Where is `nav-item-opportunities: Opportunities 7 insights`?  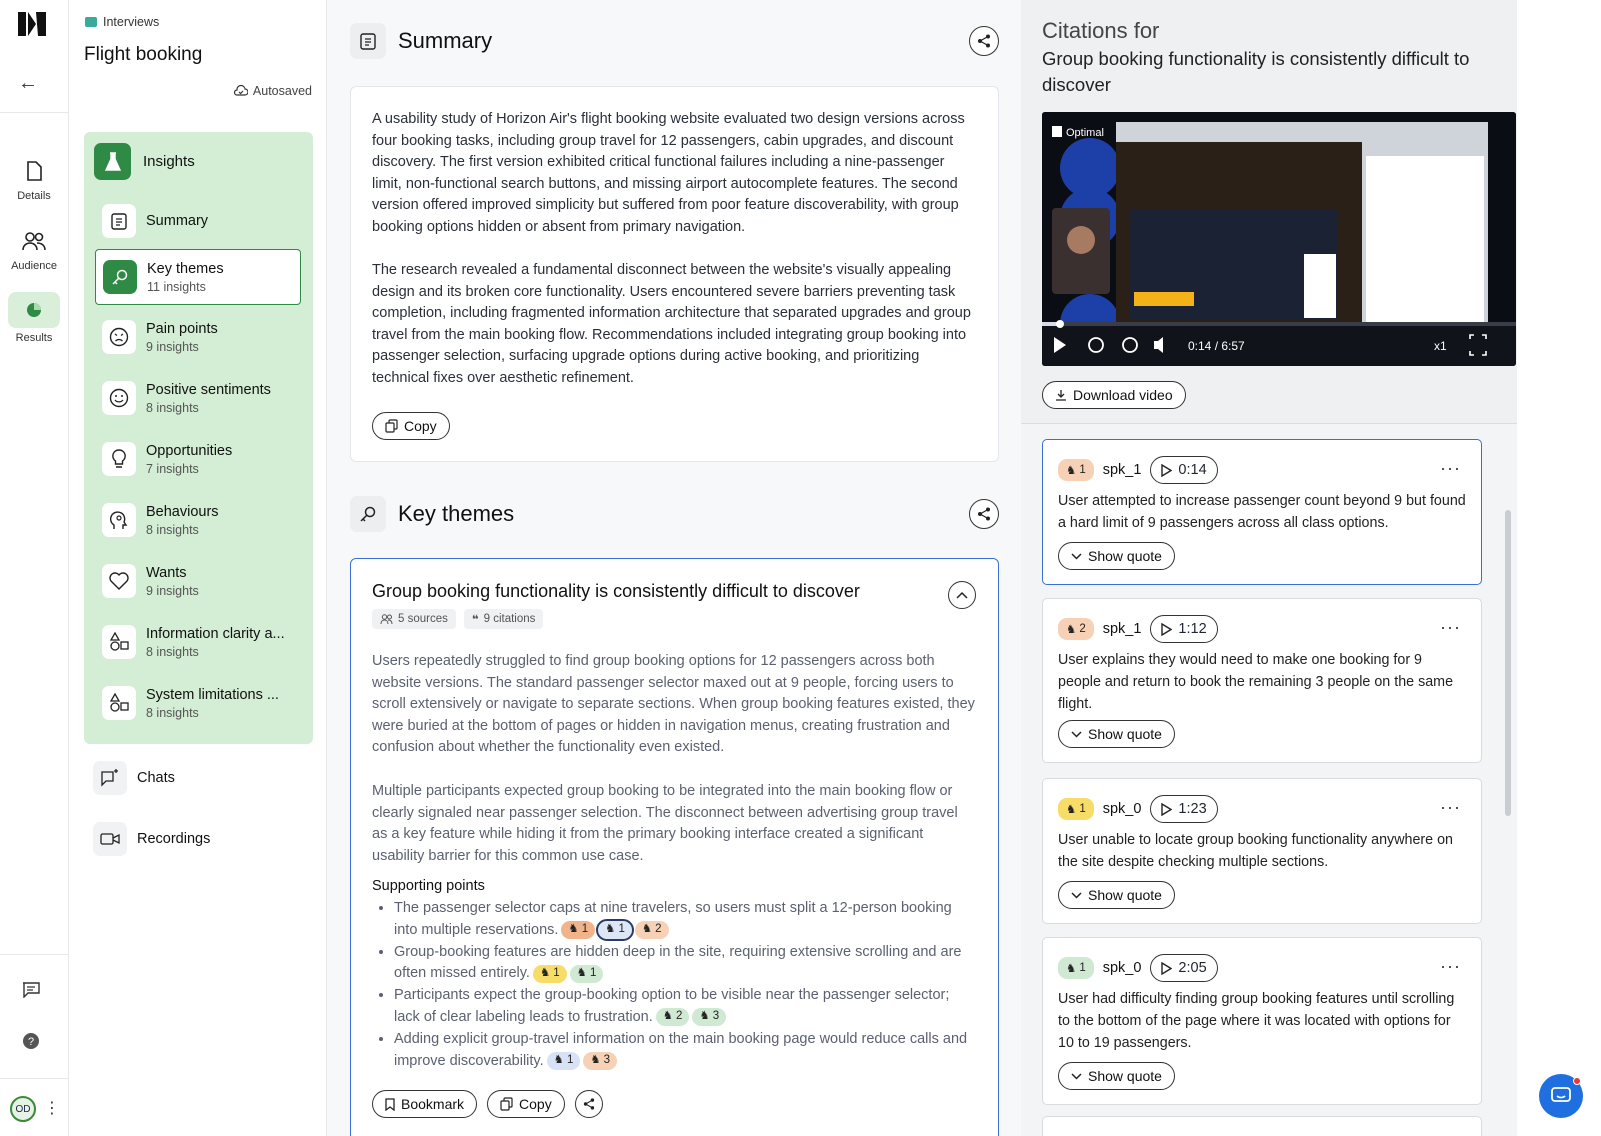 nav-item-opportunities: Opportunities 7 insights is located at coordinates (198, 459).